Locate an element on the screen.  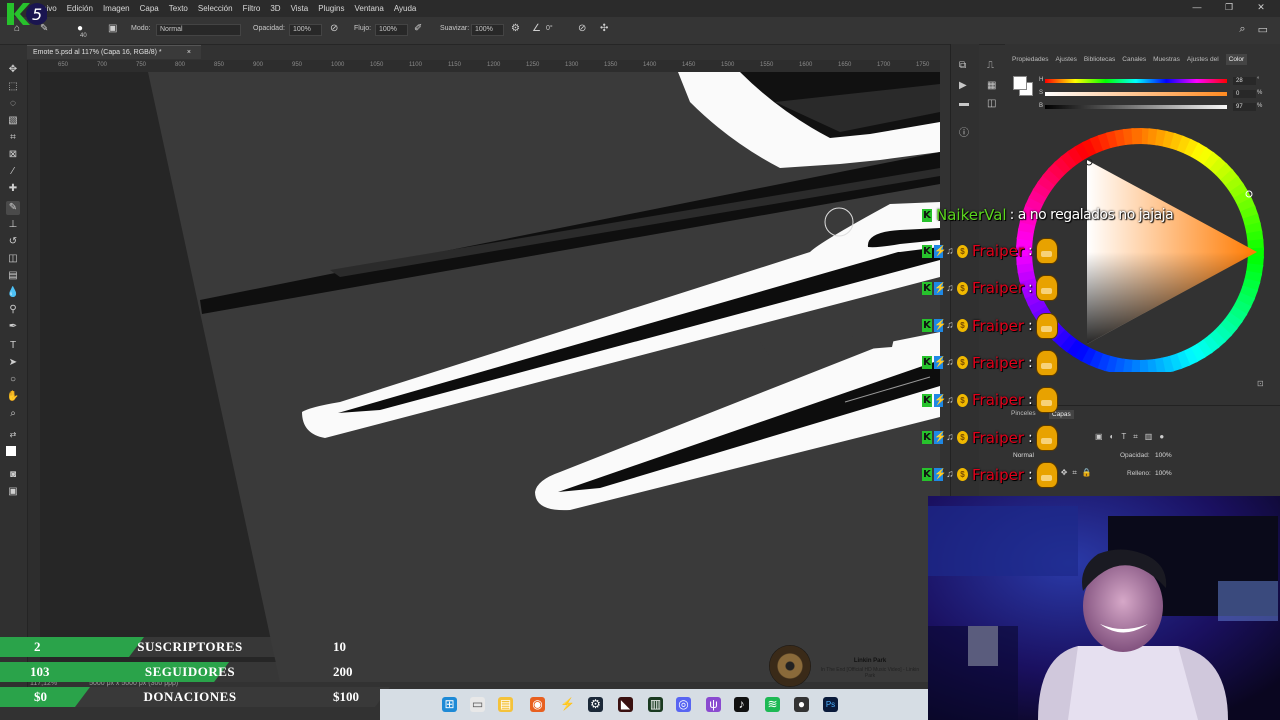
flow-label: Flujo: is located at coordinates (363, 28).